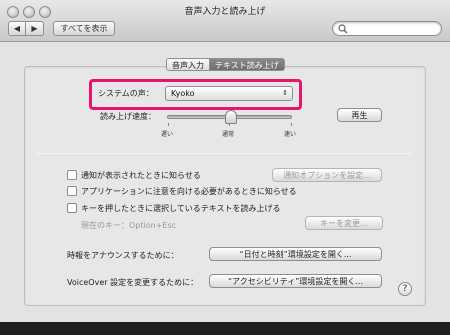 This screenshot has width=450, height=335. I want to click on announce-attention-checkbox, so click(72, 191).